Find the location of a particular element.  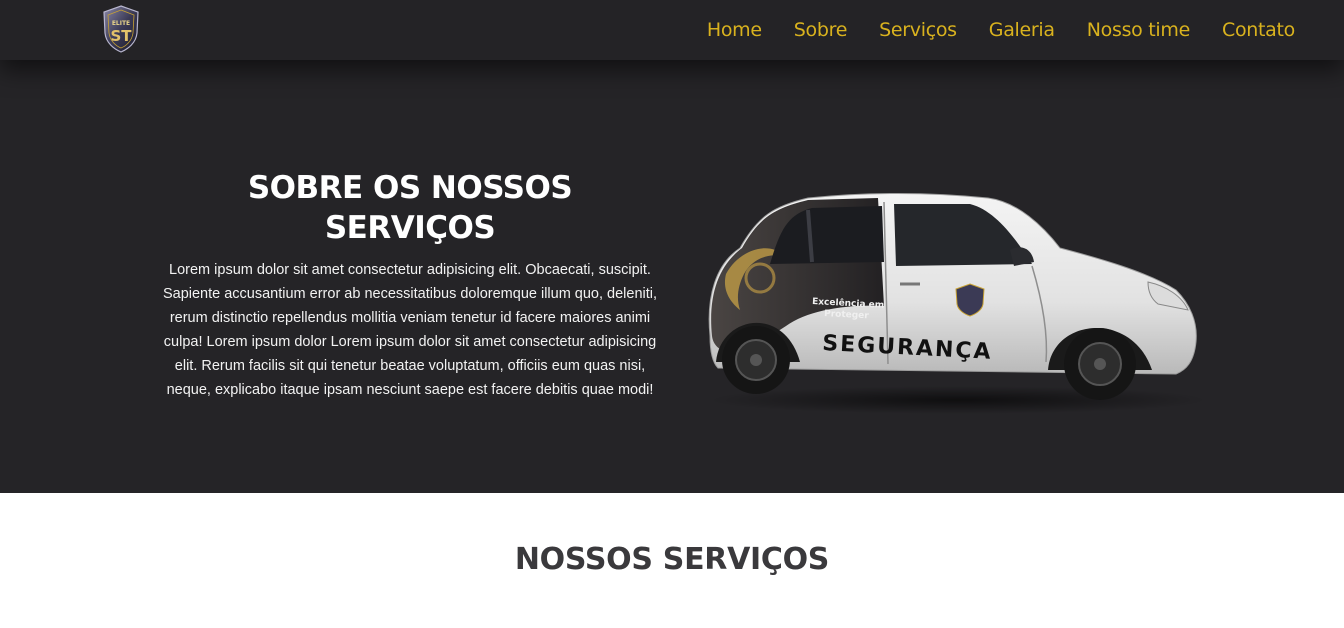

services-title: NOSSOS SERVIÇOS is located at coordinates (672, 559).